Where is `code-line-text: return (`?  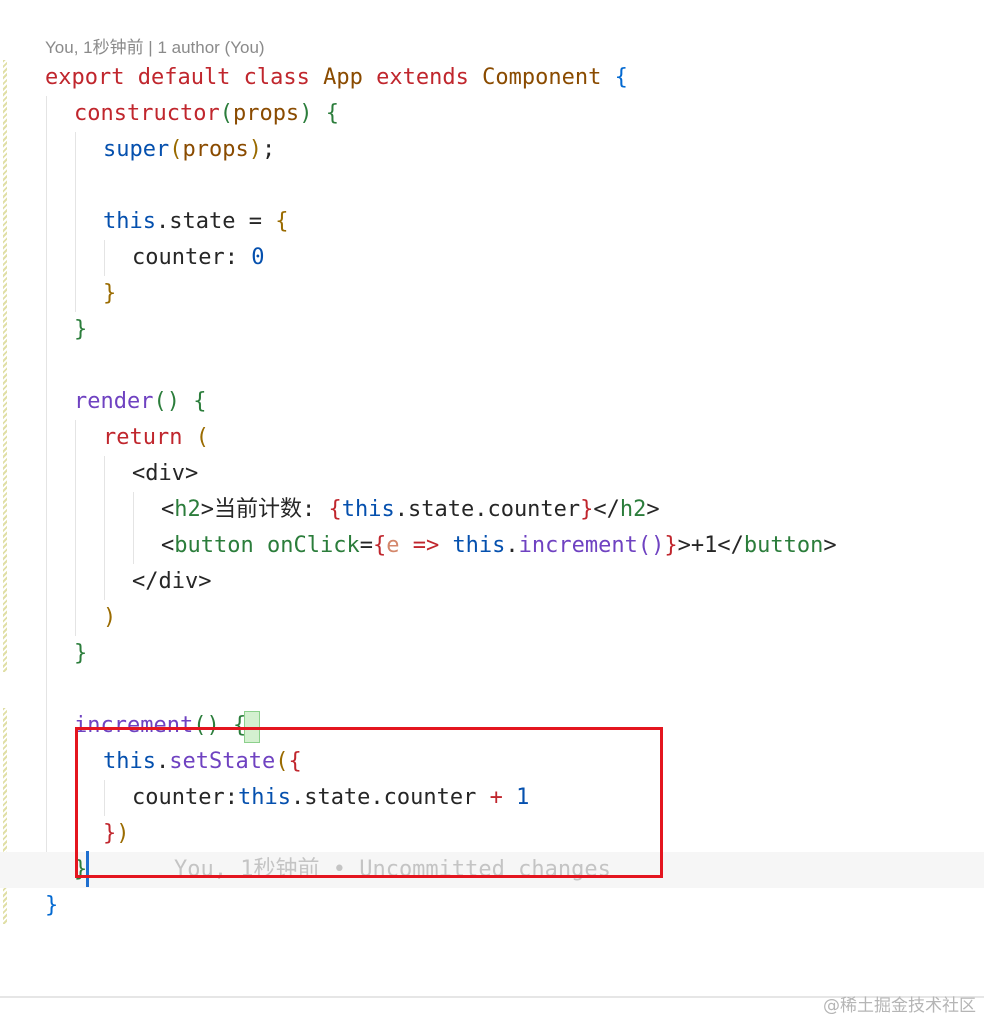 code-line-text: return ( is located at coordinates (156, 438).